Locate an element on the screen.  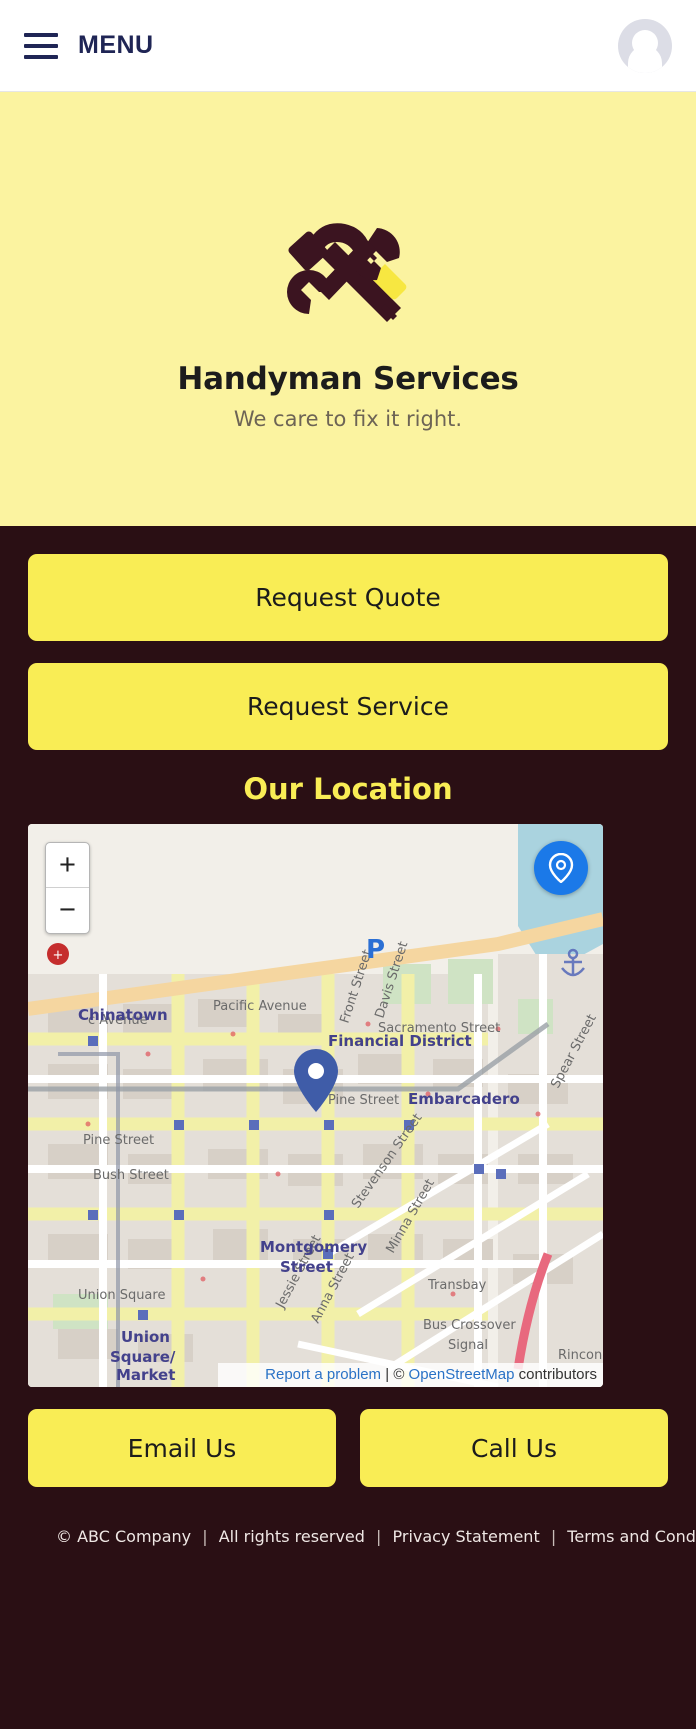
contributors-text: contributors is located at coordinates (557, 1374).